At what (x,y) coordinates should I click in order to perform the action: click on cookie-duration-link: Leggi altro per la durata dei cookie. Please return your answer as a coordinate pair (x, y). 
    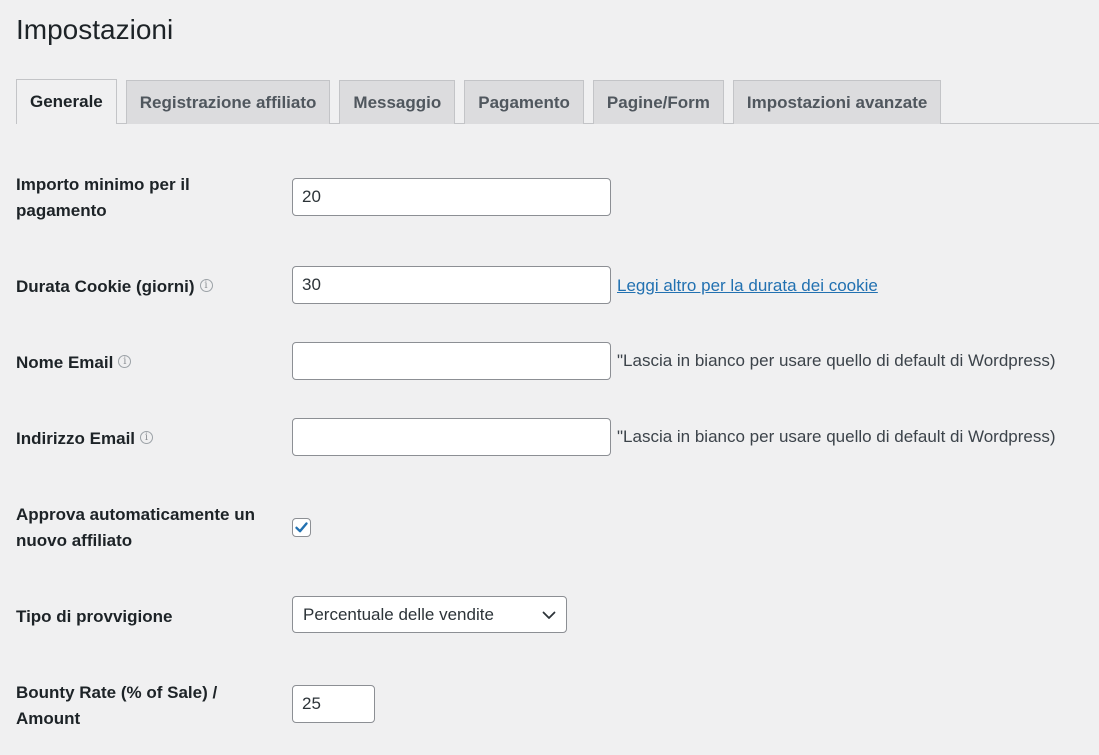
    Looking at the image, I should click on (747, 285).